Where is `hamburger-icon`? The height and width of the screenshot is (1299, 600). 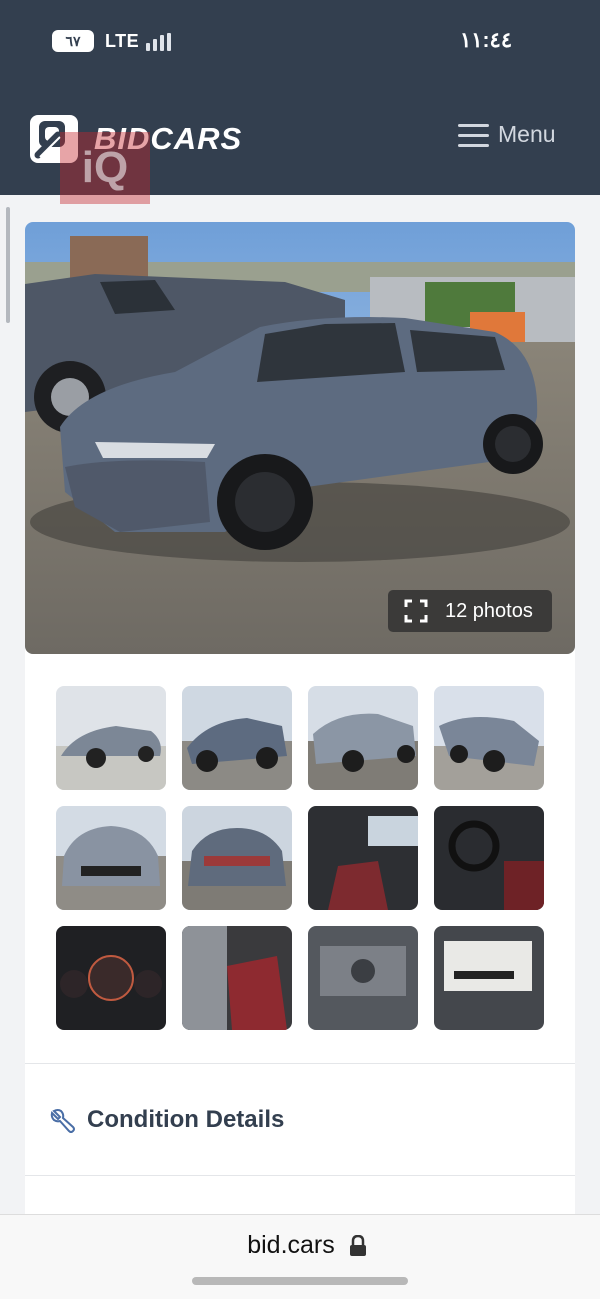 hamburger-icon is located at coordinates (473, 136).